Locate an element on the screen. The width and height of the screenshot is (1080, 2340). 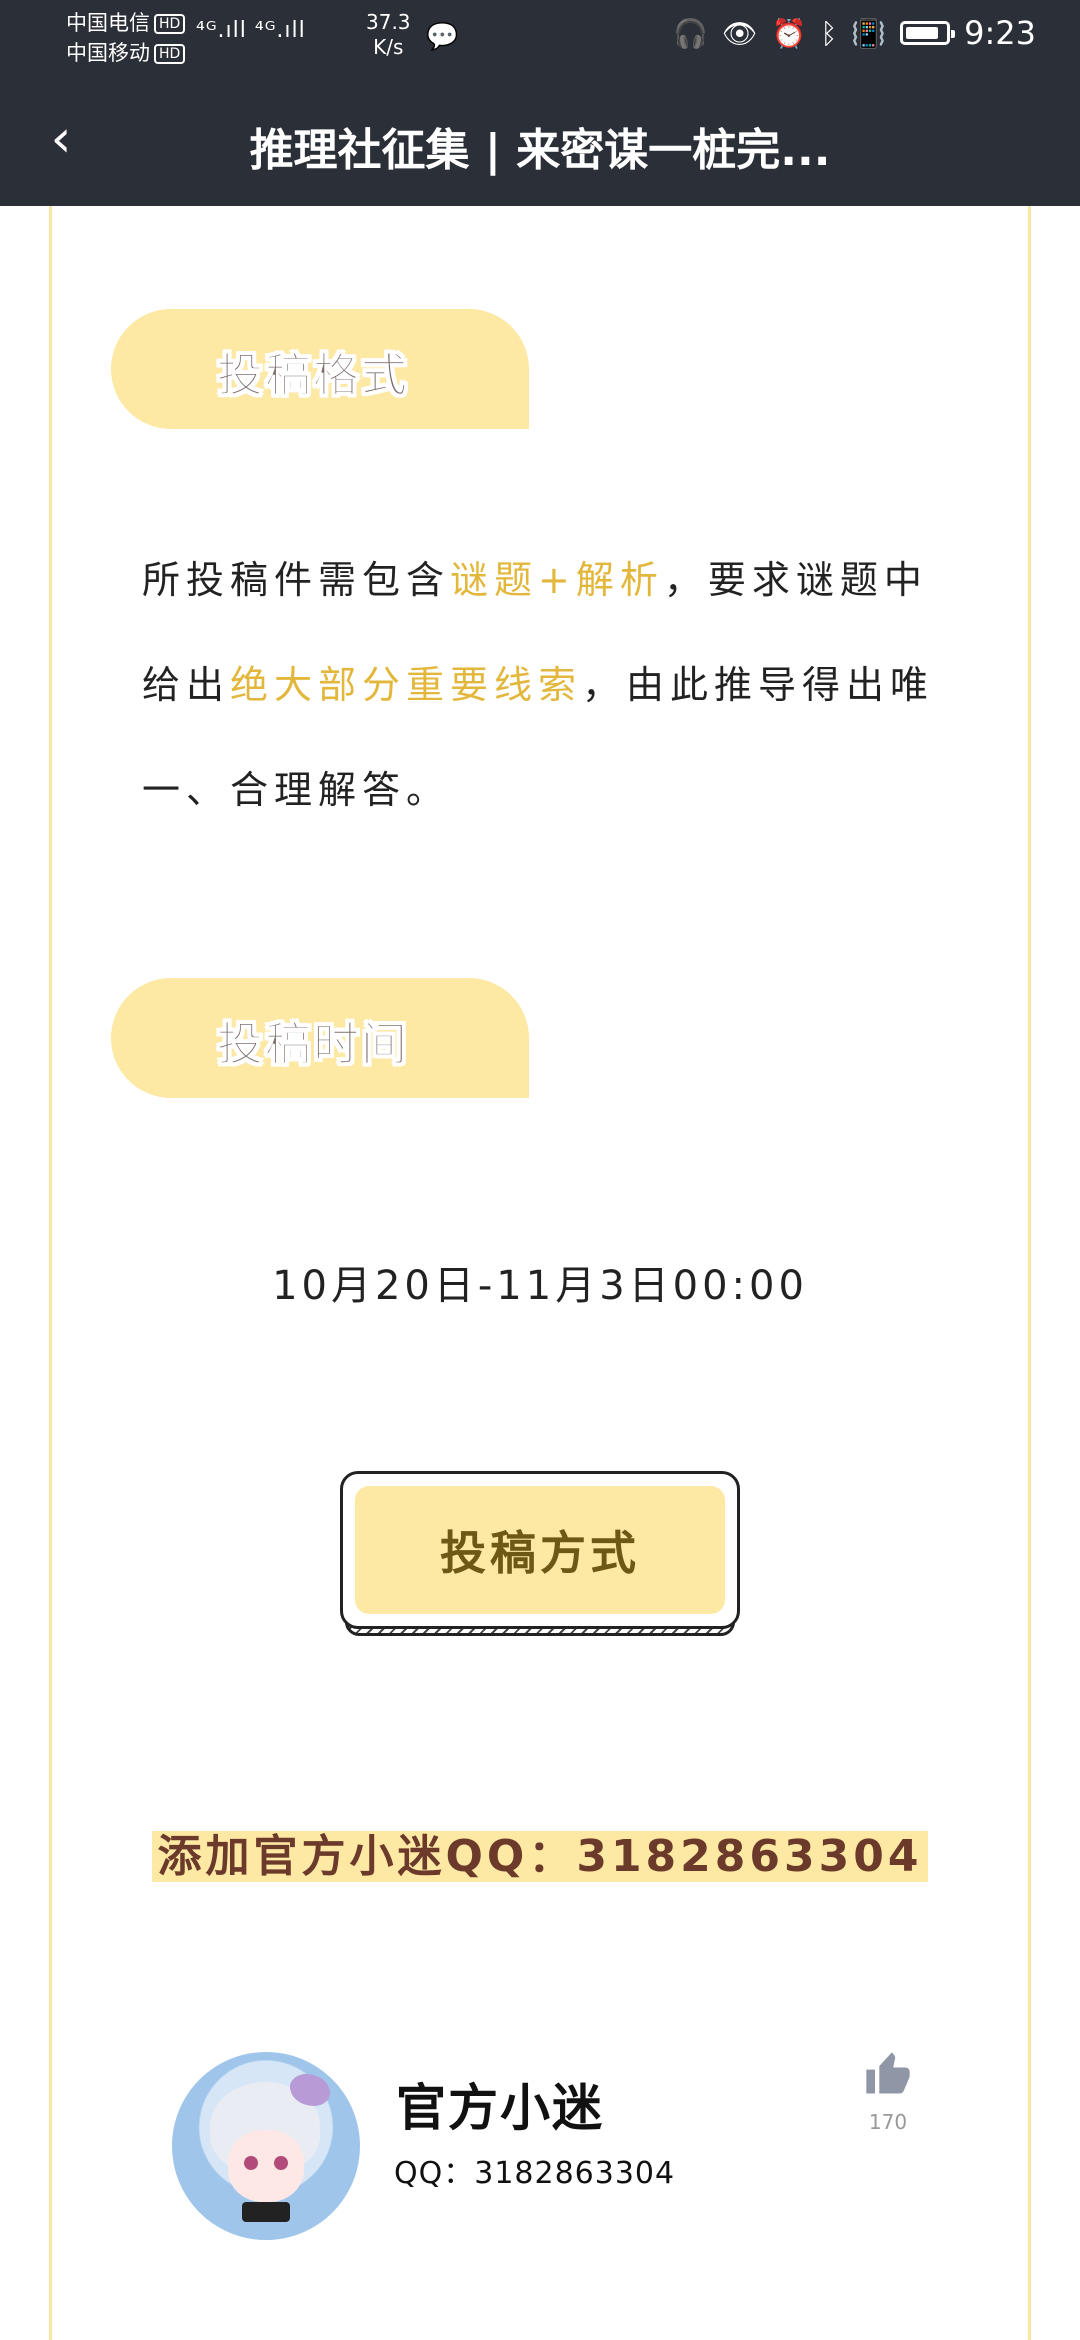
back-button: ‹ is located at coordinates (61, 139).